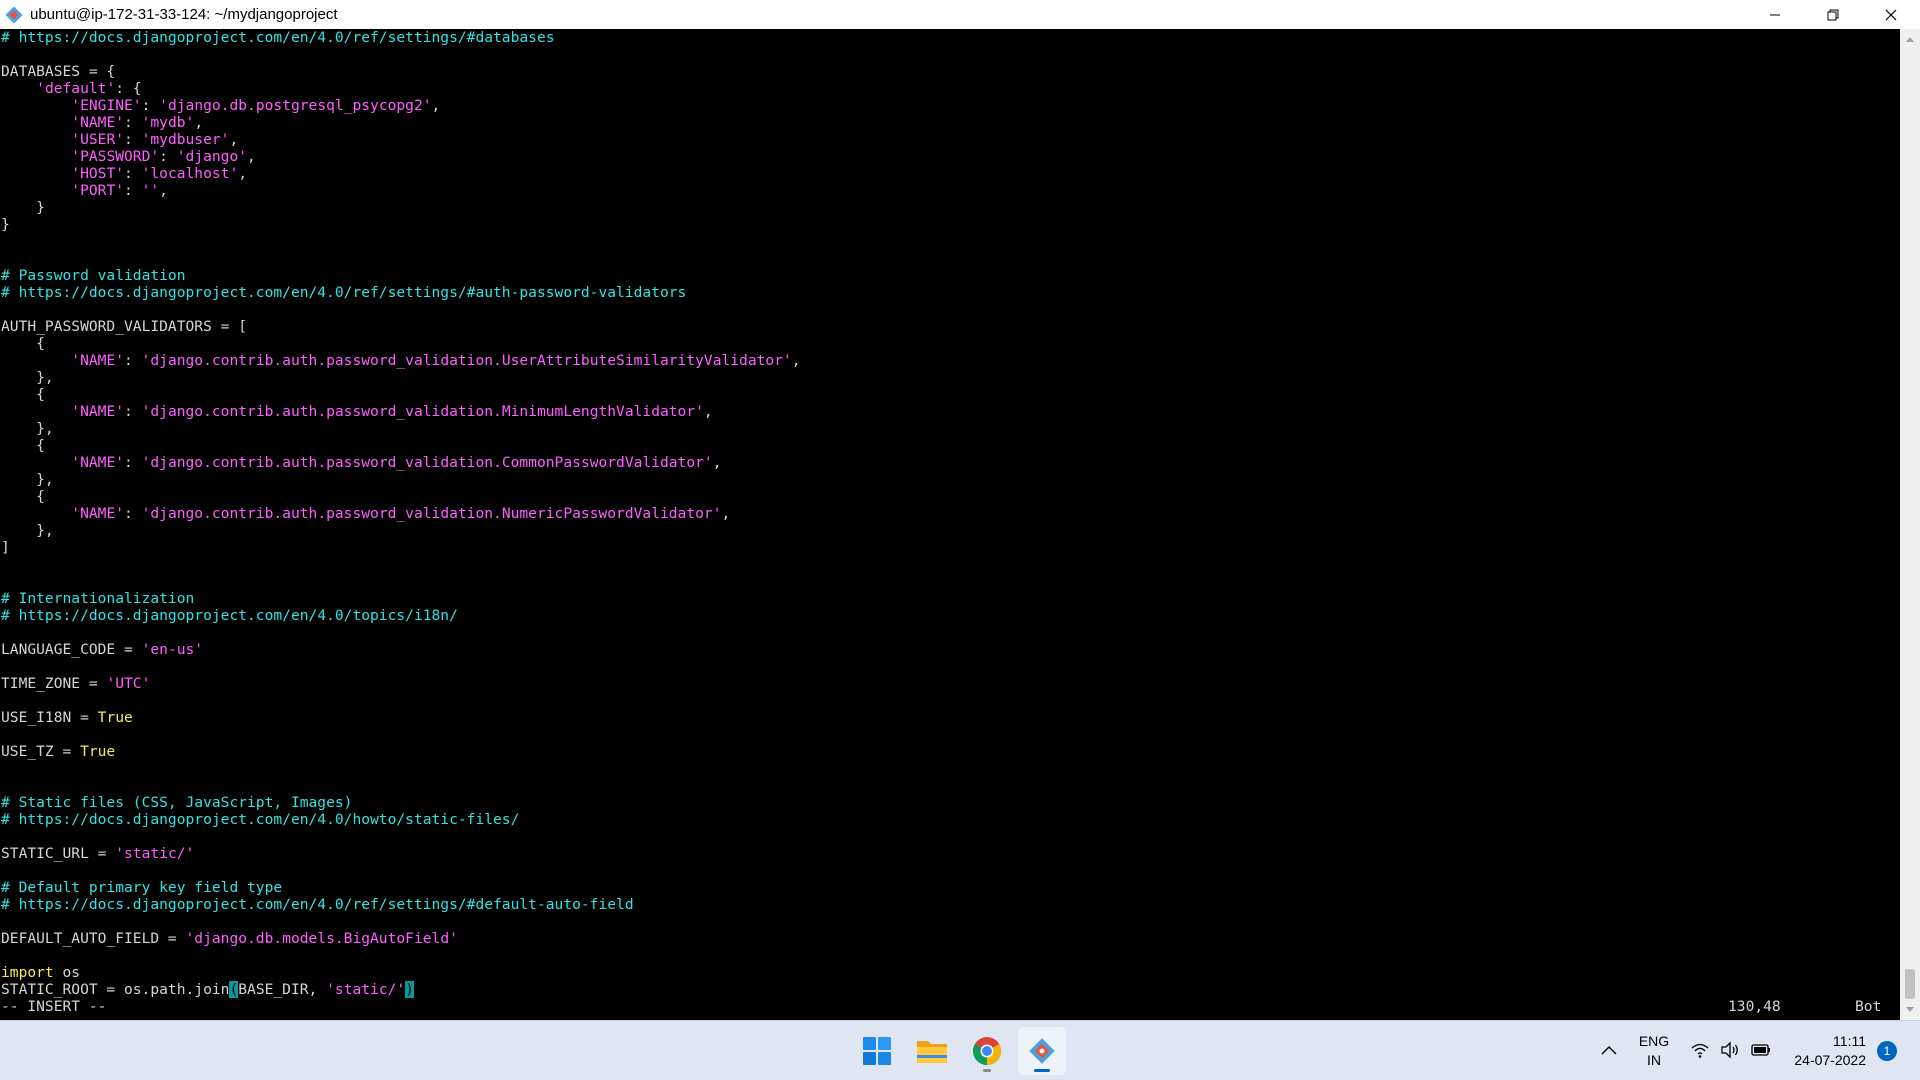  What do you see at coordinates (950, 139) in the screenshot?
I see `code-line: 'USER': 'mydbuser',` at bounding box center [950, 139].